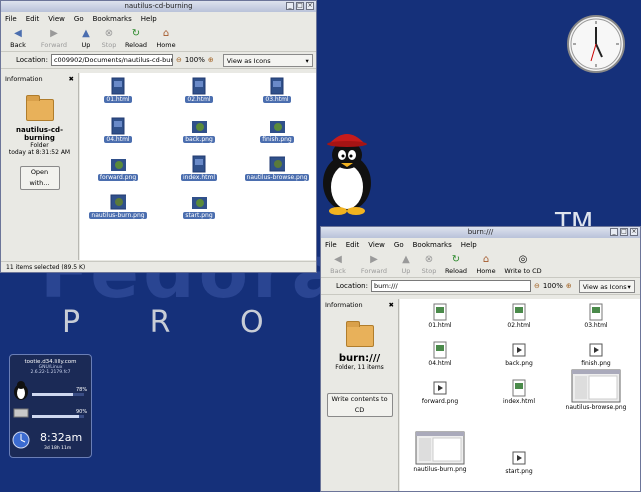  I want to click on write-contents-button: Write contents to CD, so click(359, 405).